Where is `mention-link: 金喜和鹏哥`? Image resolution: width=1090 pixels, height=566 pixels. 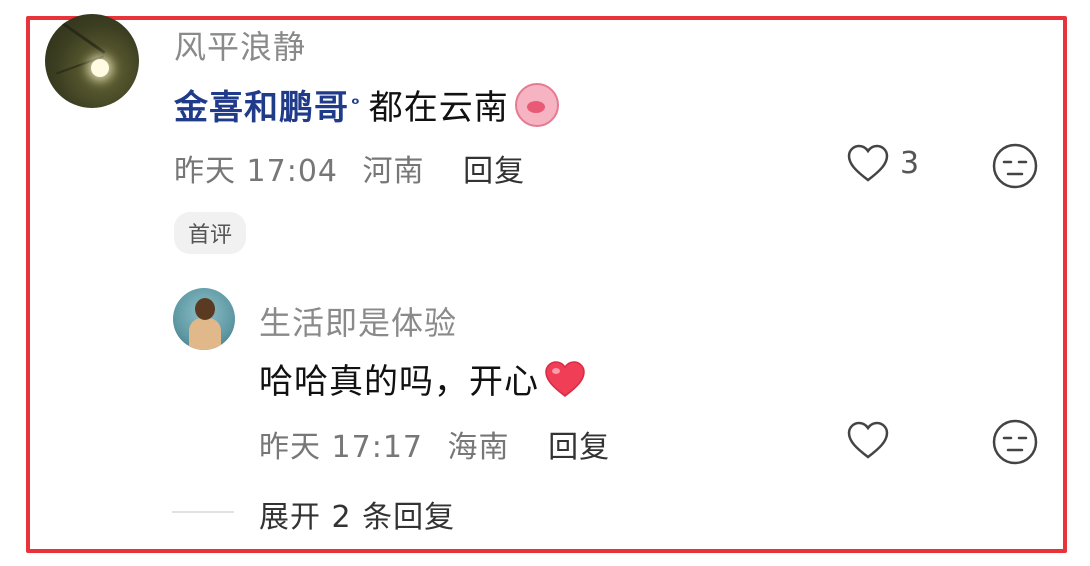
mention-link: 金喜和鹏哥 is located at coordinates (261, 104).